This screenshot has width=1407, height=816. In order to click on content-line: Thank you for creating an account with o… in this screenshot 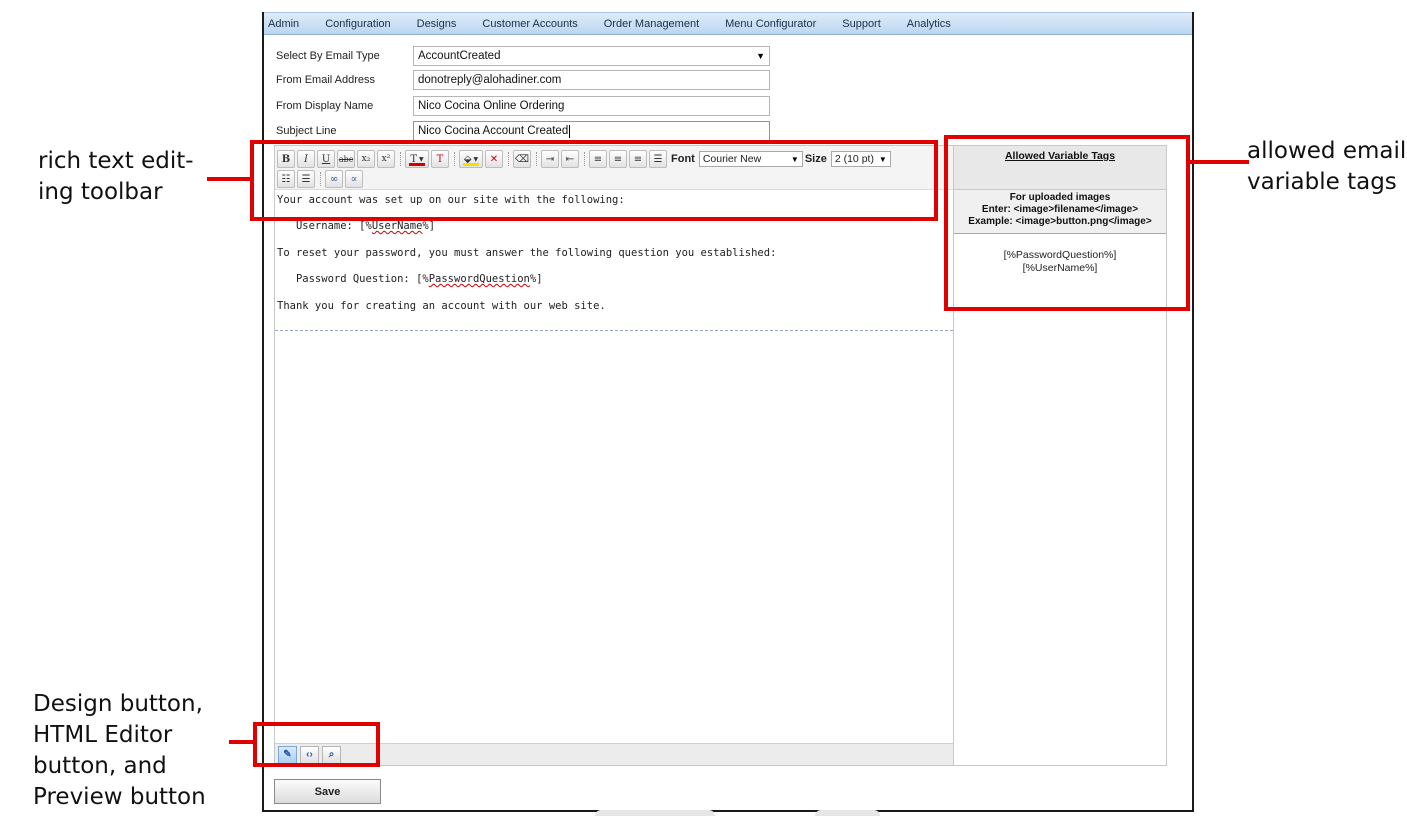, I will do `click(441, 306)`.